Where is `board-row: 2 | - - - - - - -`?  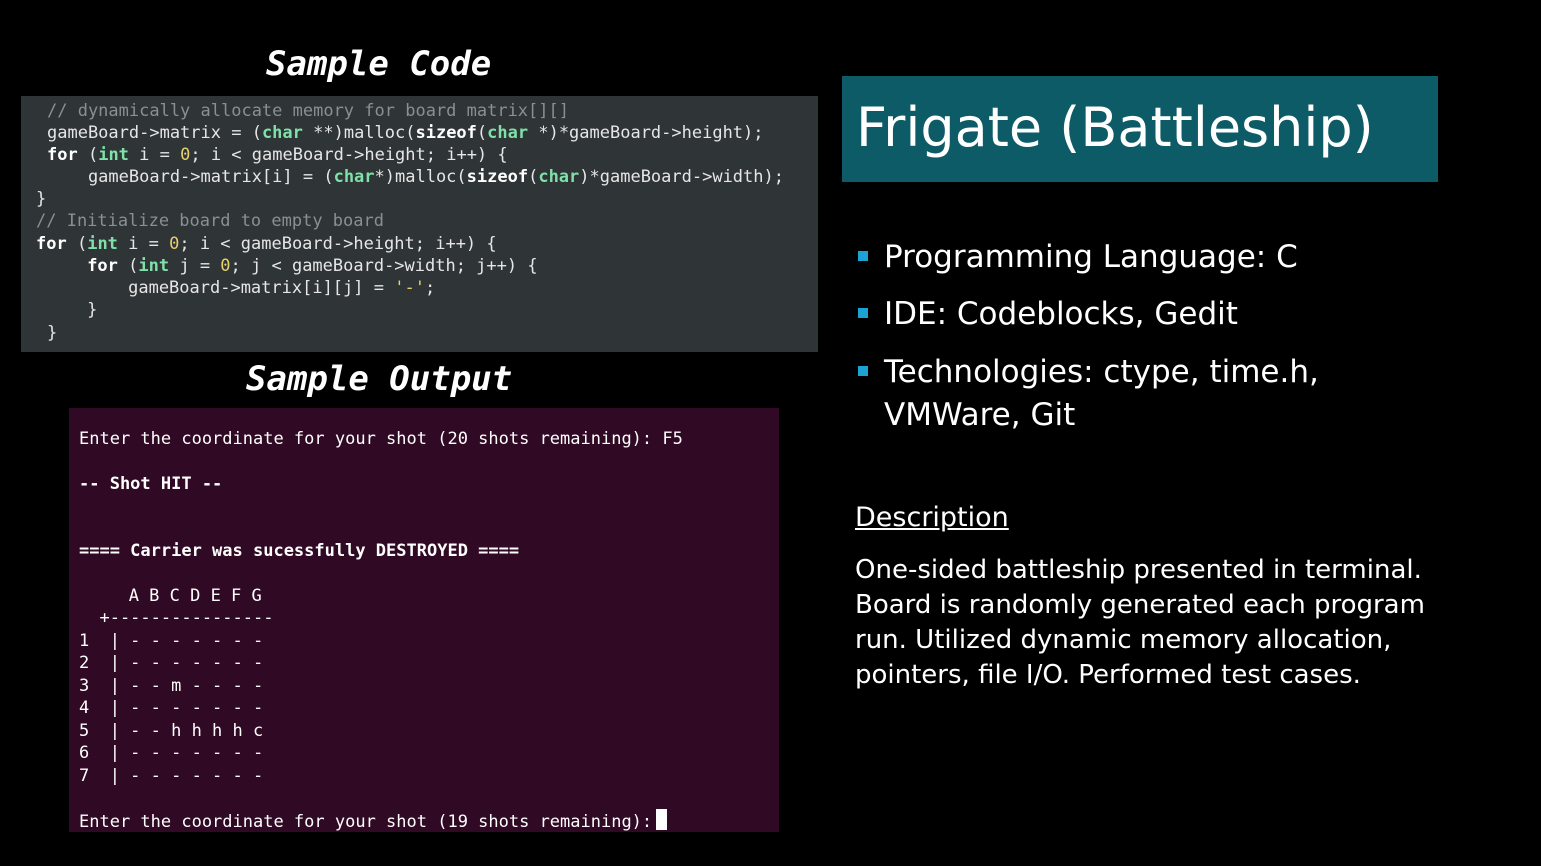 board-row: 2 | - - - - - - - is located at coordinates (171, 663).